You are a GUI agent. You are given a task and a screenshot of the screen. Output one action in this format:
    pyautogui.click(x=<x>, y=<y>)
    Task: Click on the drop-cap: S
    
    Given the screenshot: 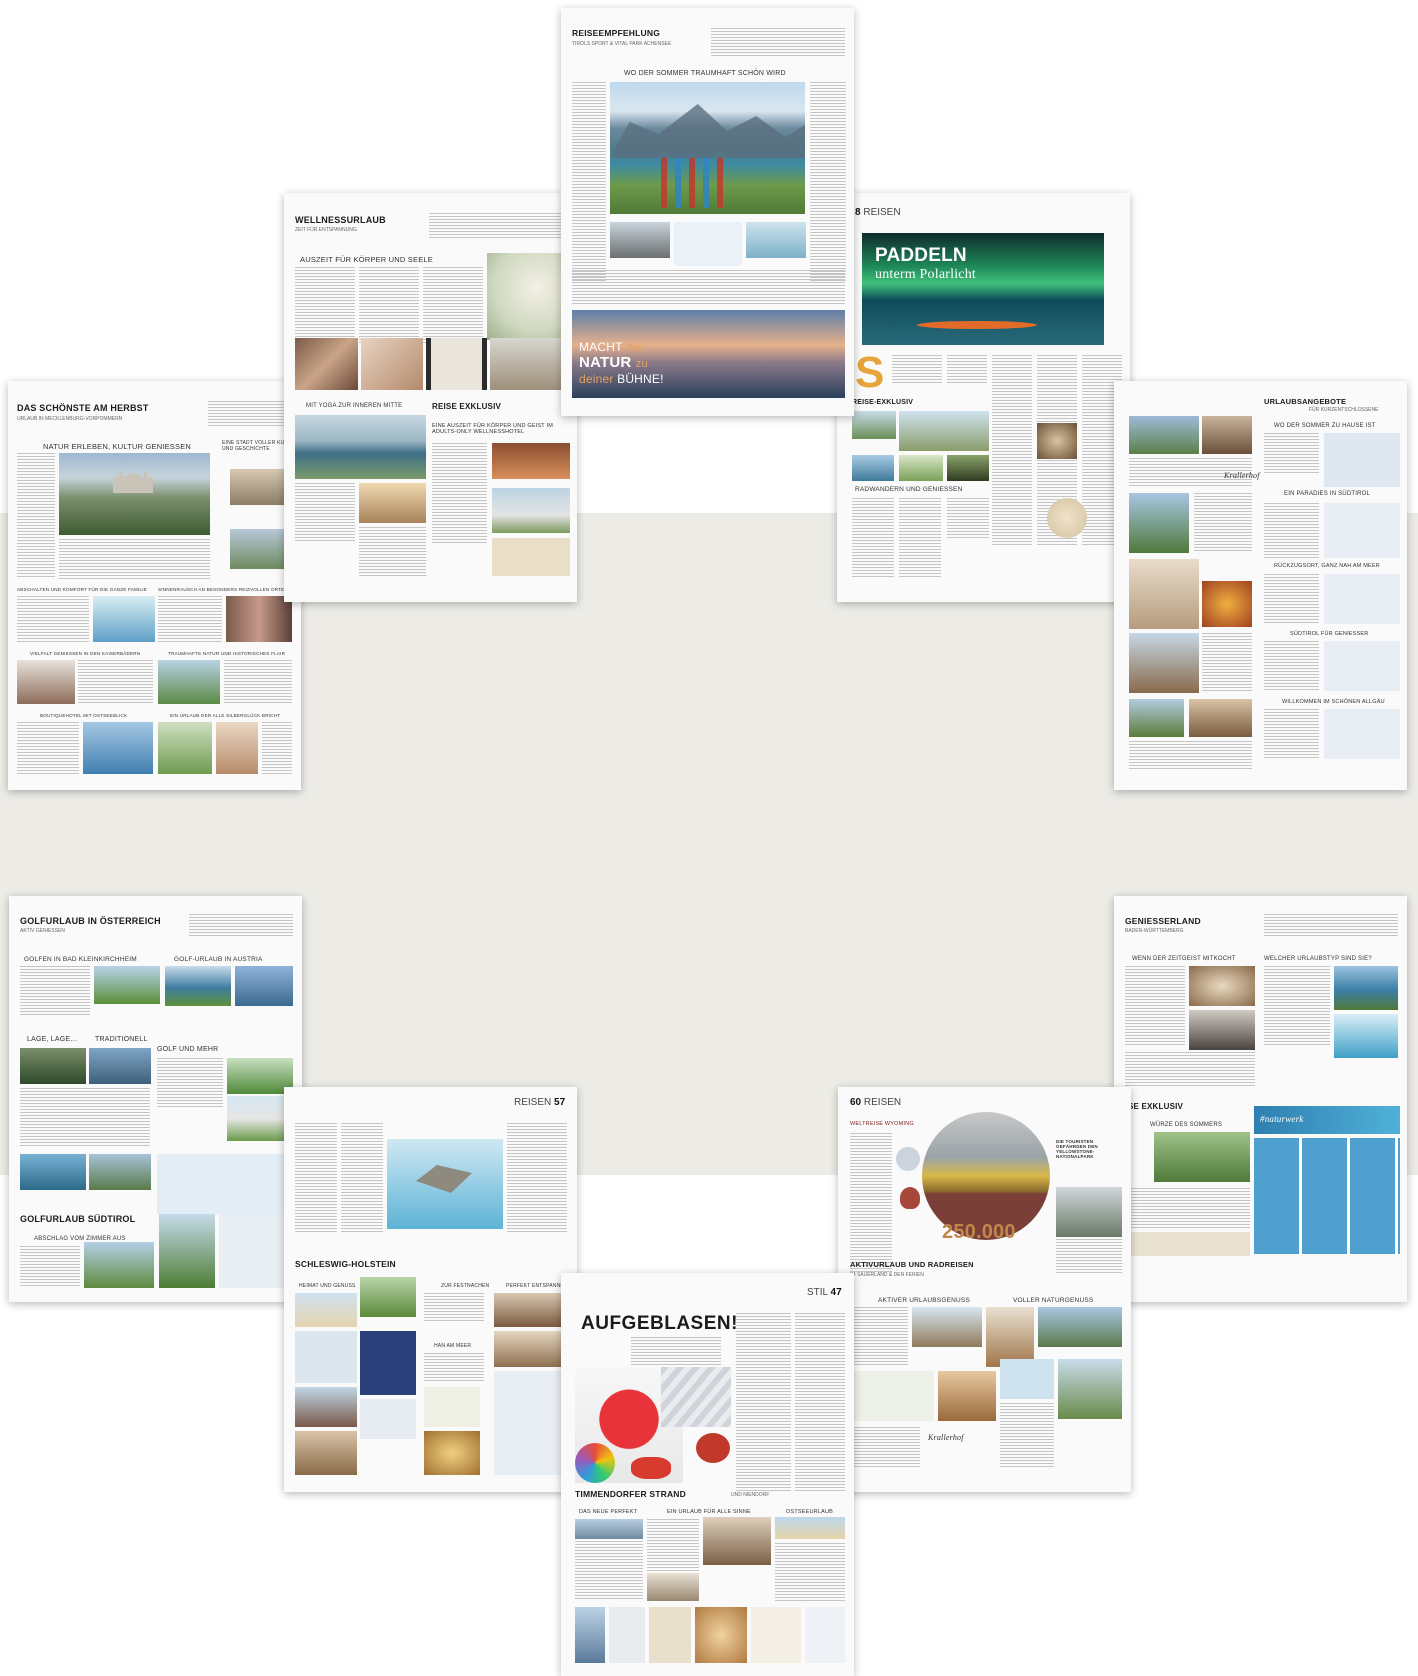 What is the action you would take?
    pyautogui.click(x=870, y=372)
    